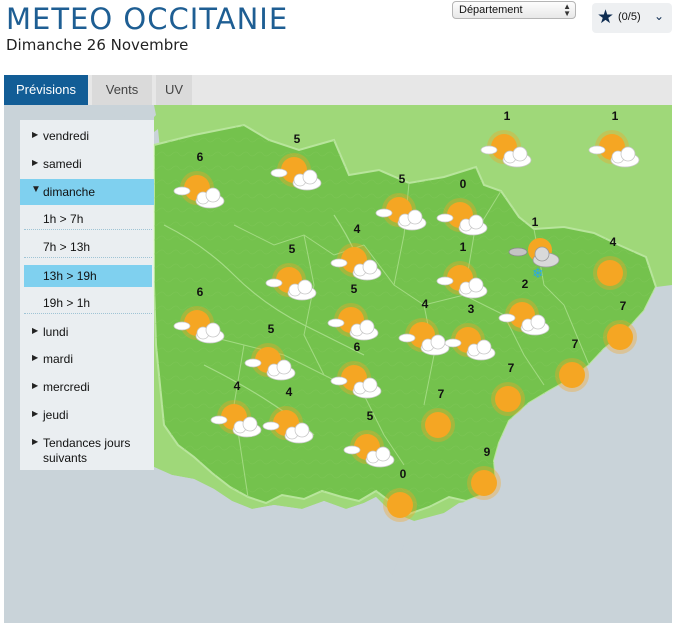 Image resolution: width=674 pixels, height=628 pixels. I want to click on department-select: Département ▲ ▼, so click(514, 10).